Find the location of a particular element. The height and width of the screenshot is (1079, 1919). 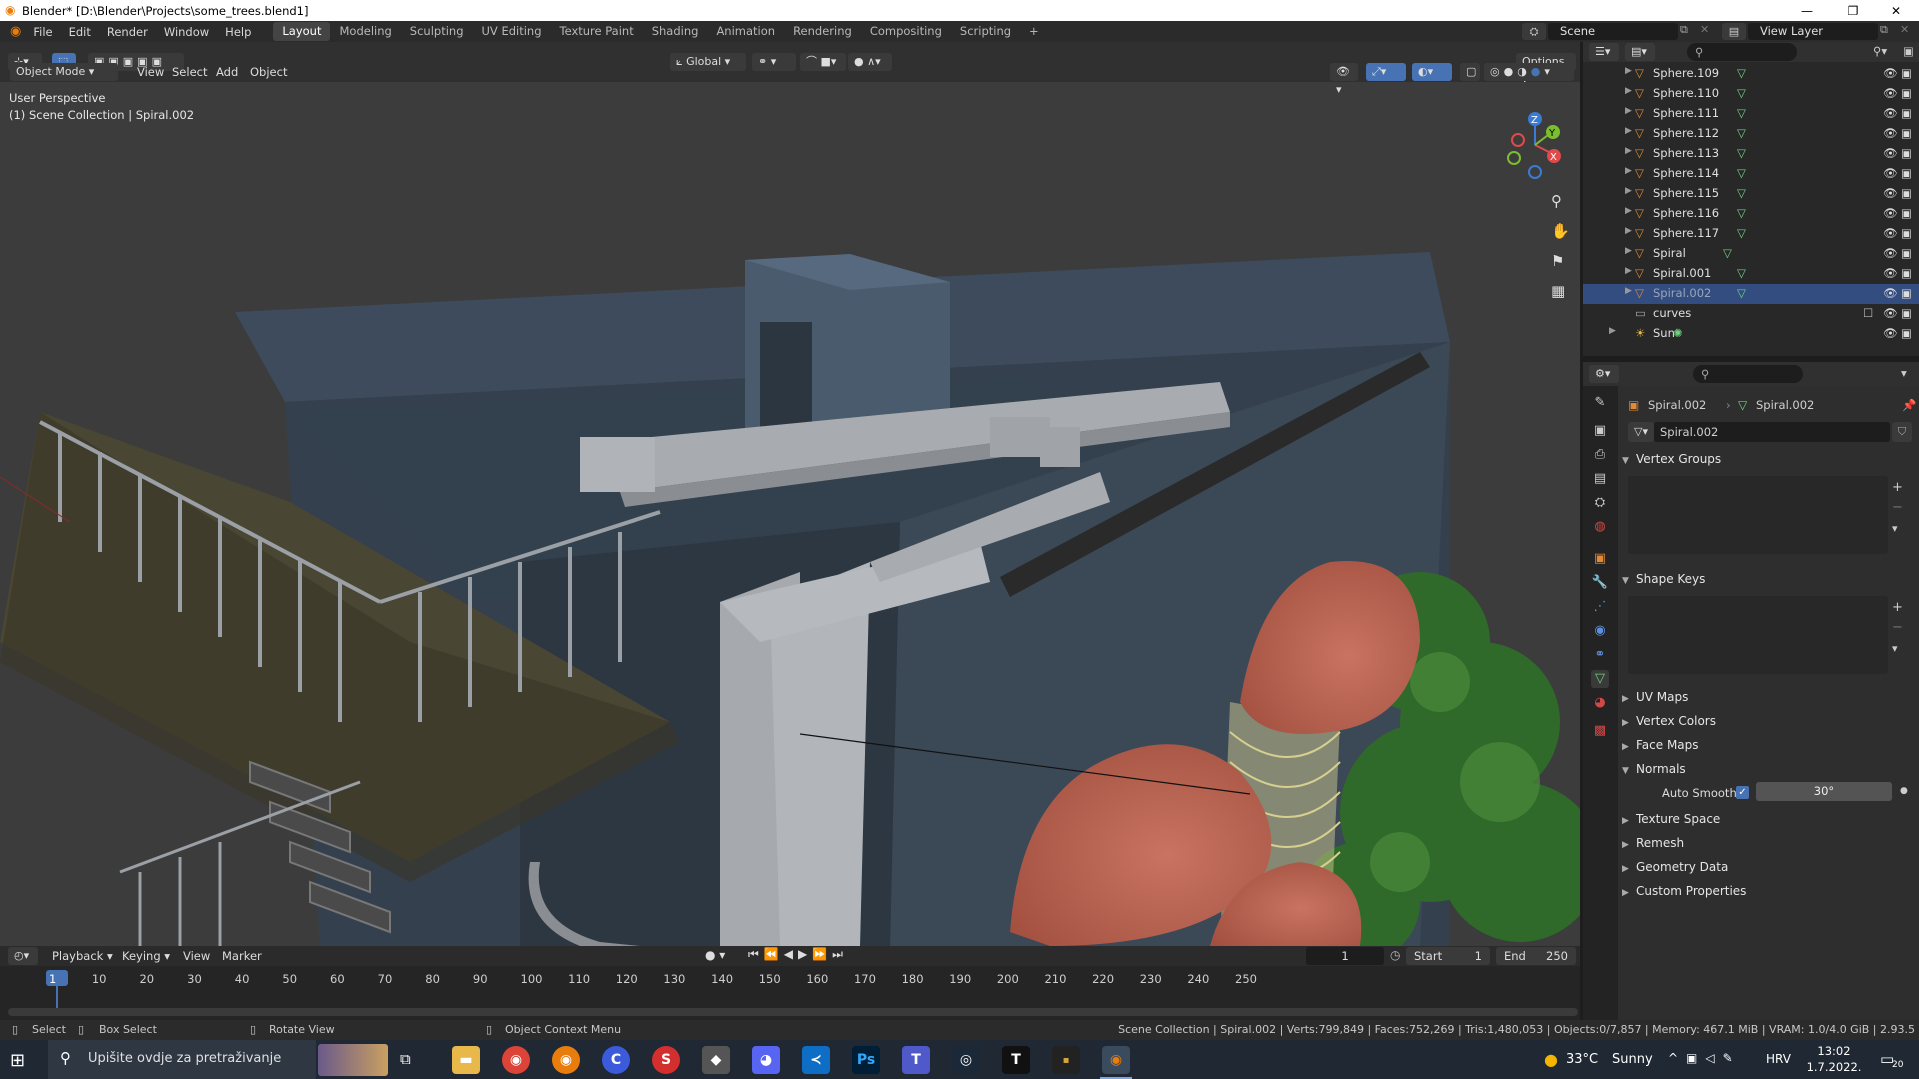

panel-texture-space: ▶ Texture Space is located at coordinates (1767, 819).